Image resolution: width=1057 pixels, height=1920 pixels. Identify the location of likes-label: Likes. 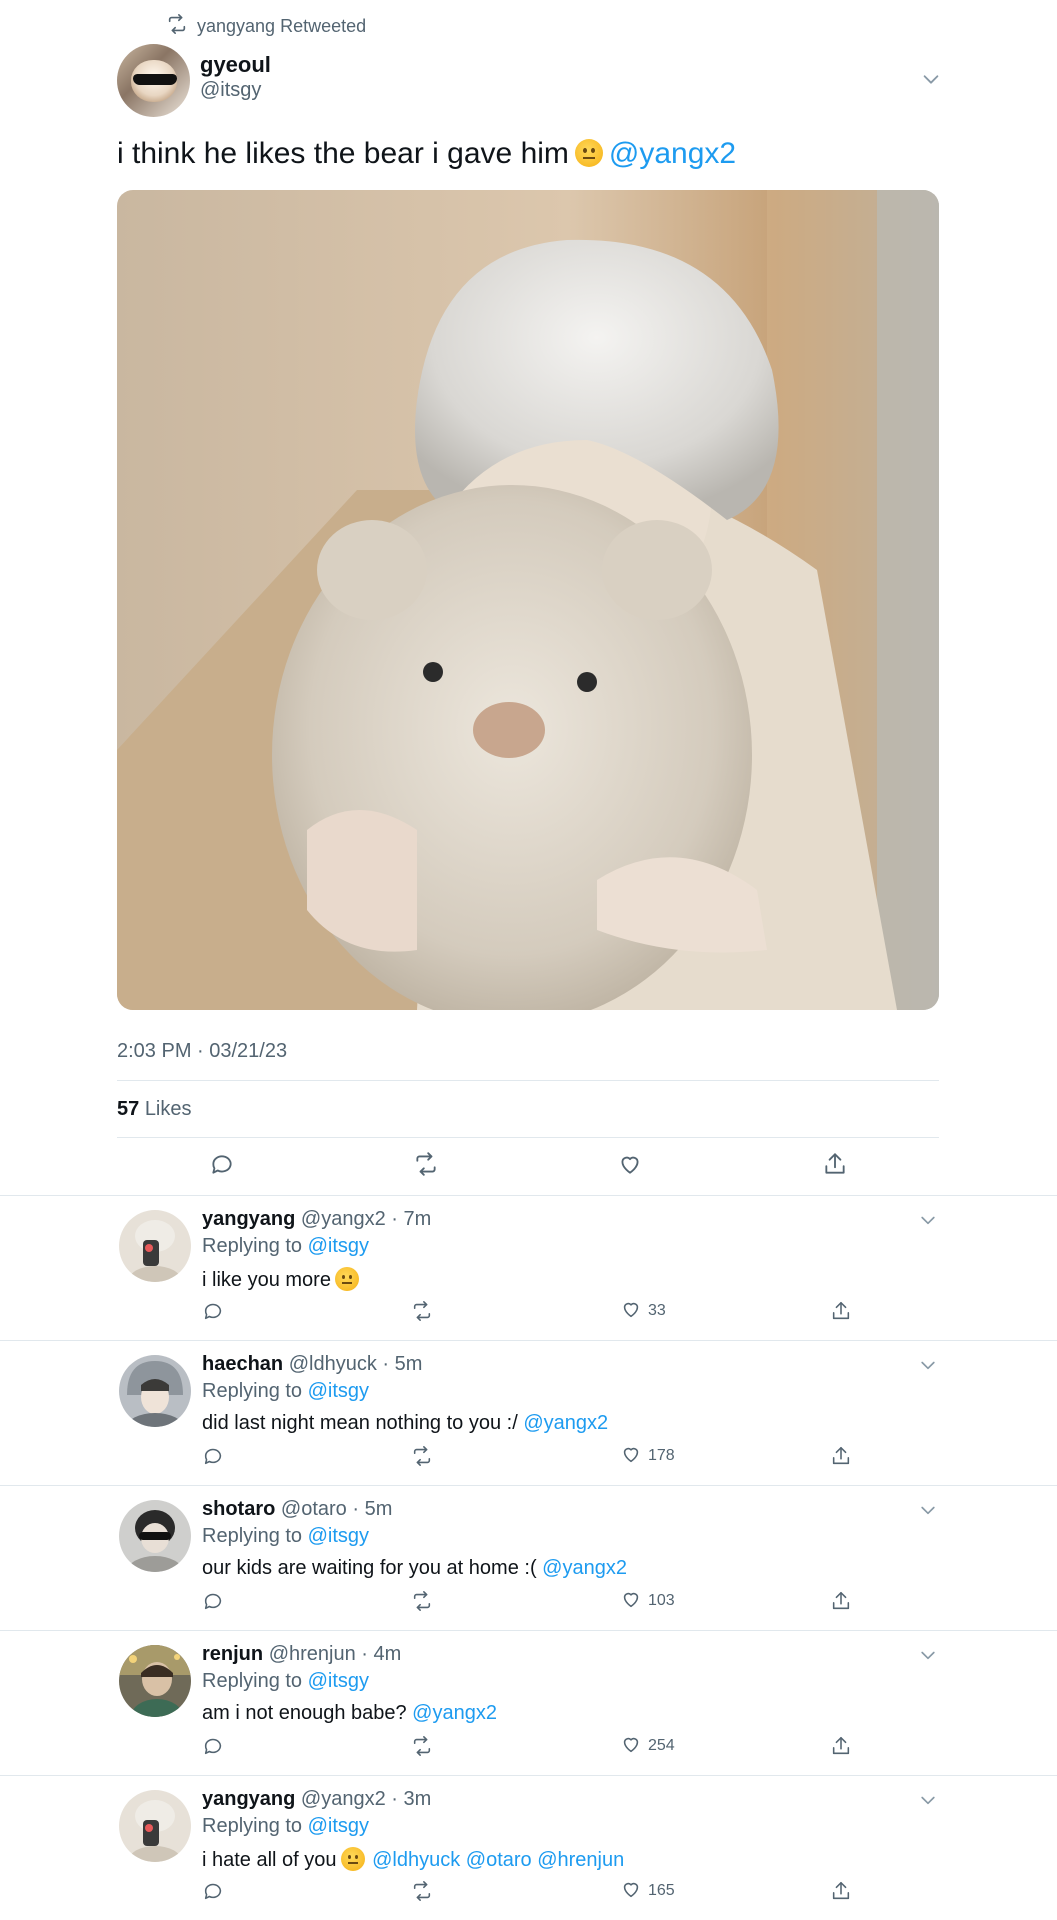
(168, 1109).